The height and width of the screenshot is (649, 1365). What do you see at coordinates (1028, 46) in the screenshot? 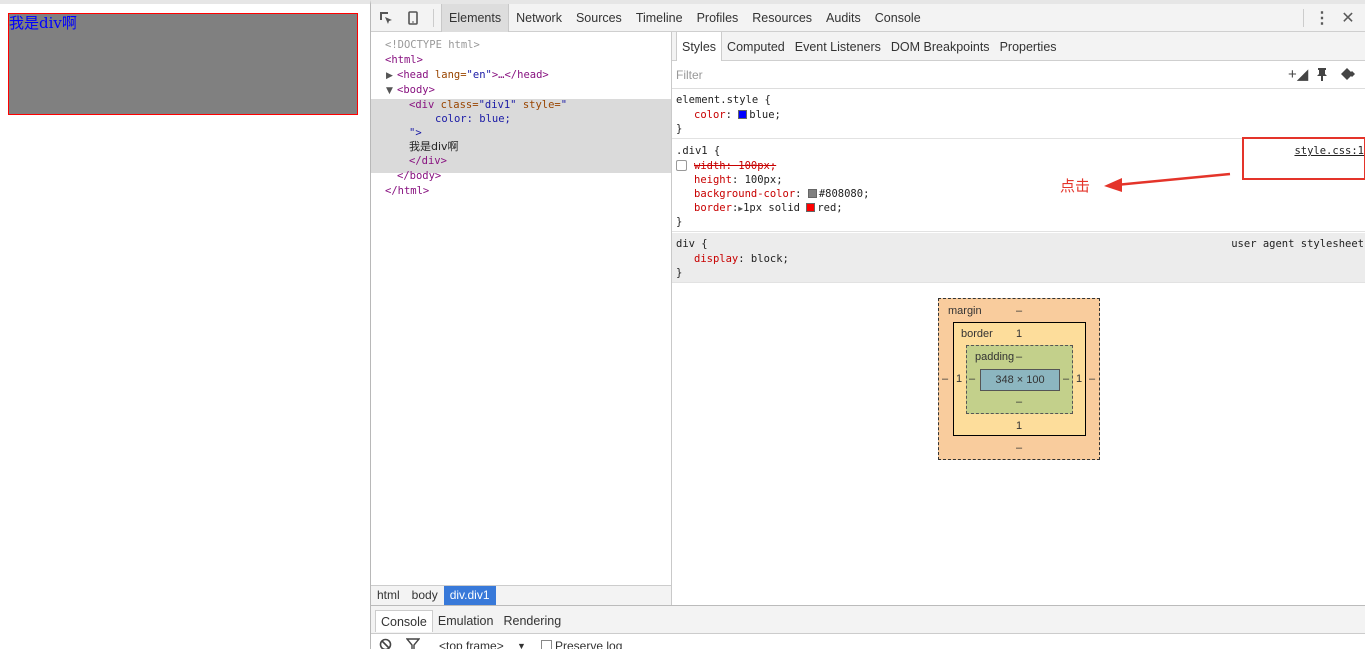
I see `tab-properties: Properties` at bounding box center [1028, 46].